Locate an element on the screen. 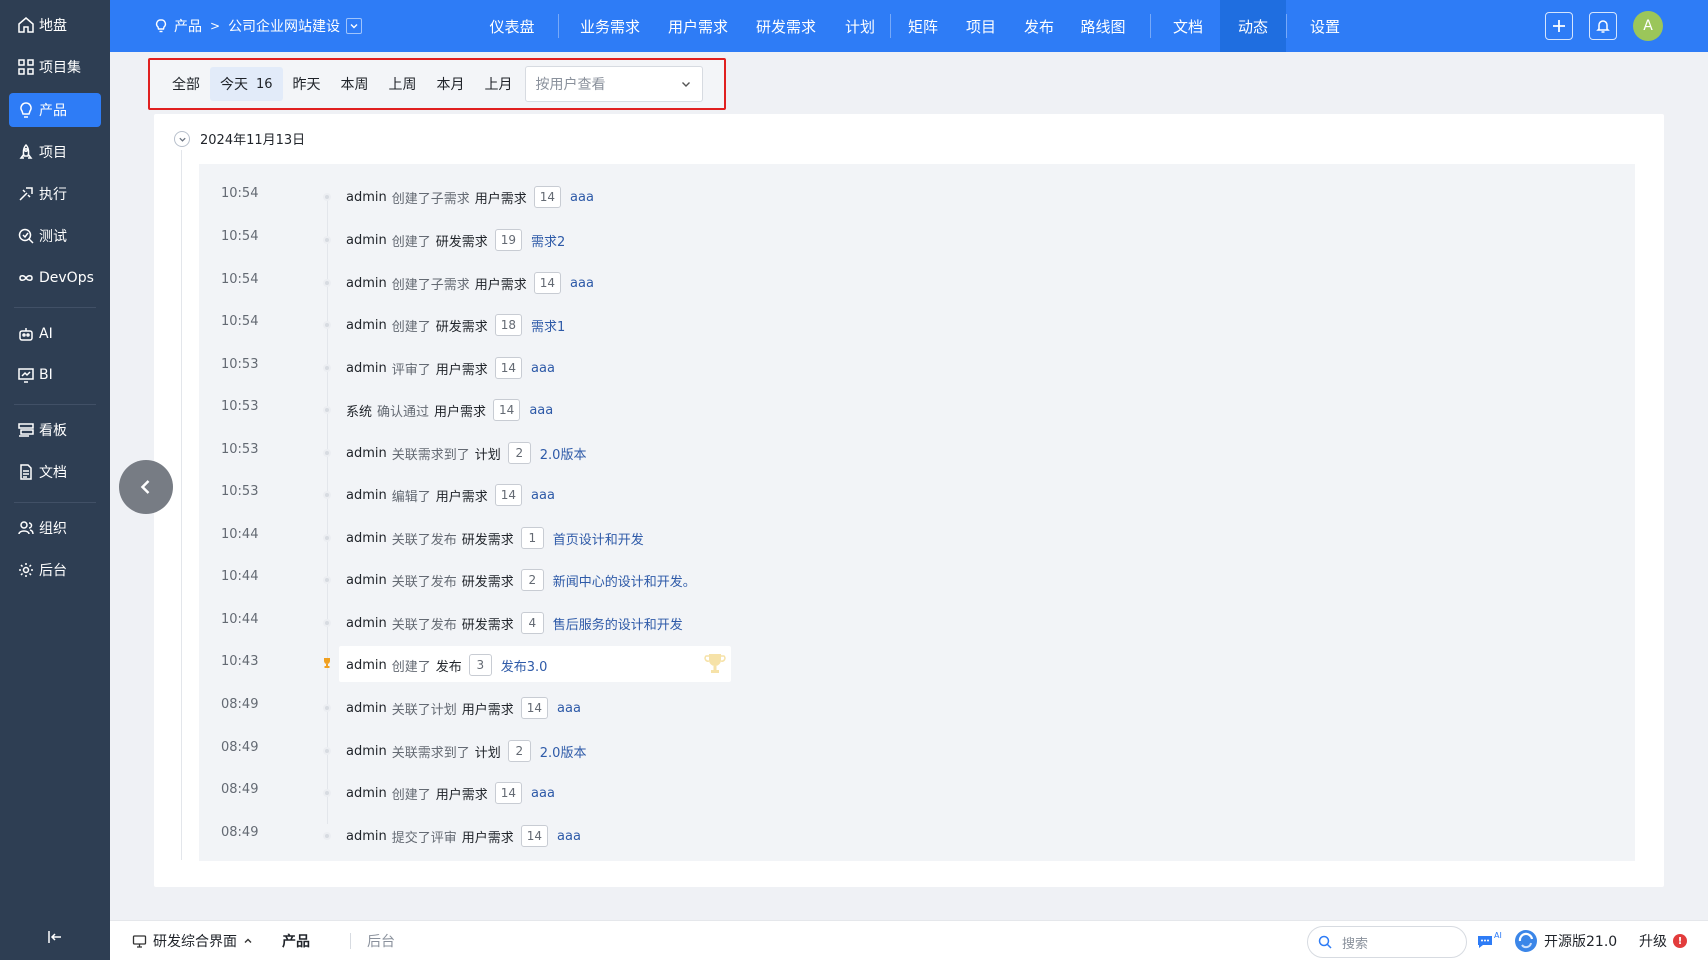  user-filter-select: 按用户查看 is located at coordinates (613, 84).